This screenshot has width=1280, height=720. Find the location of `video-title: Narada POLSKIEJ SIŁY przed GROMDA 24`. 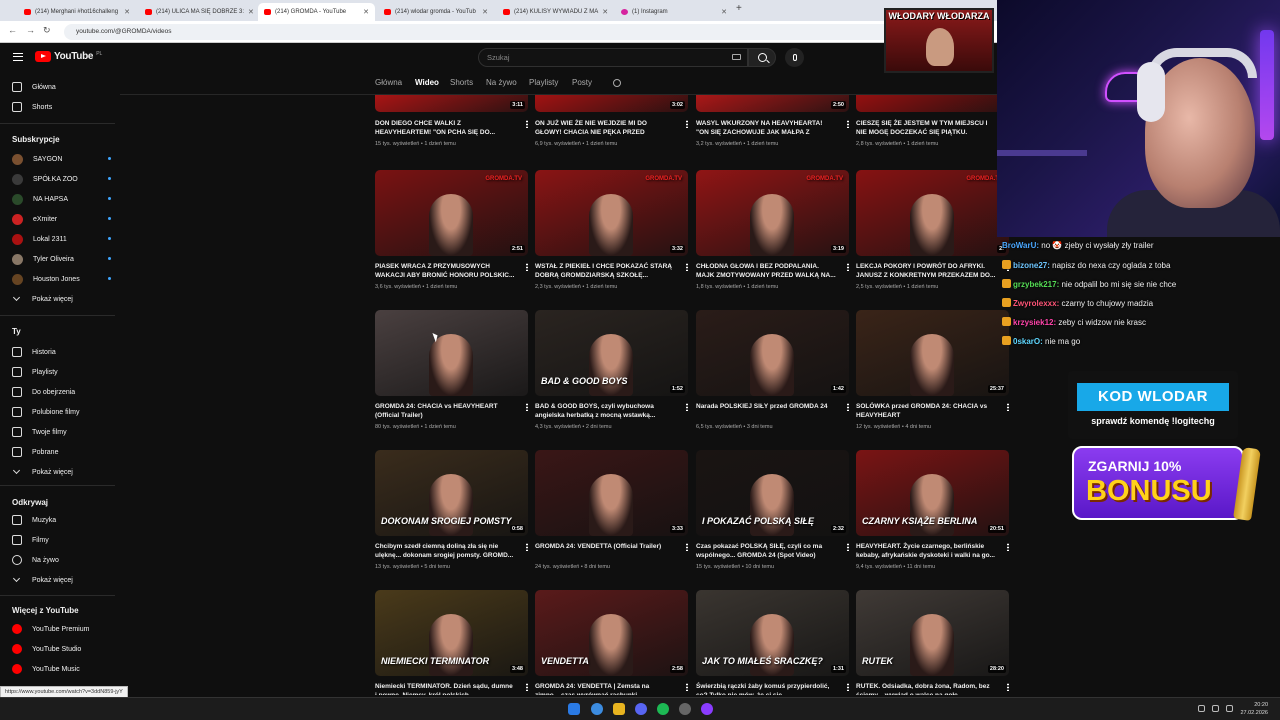

video-title: Narada POLSKIEJ SIŁY przed GROMDA 24 is located at coordinates (766, 411).